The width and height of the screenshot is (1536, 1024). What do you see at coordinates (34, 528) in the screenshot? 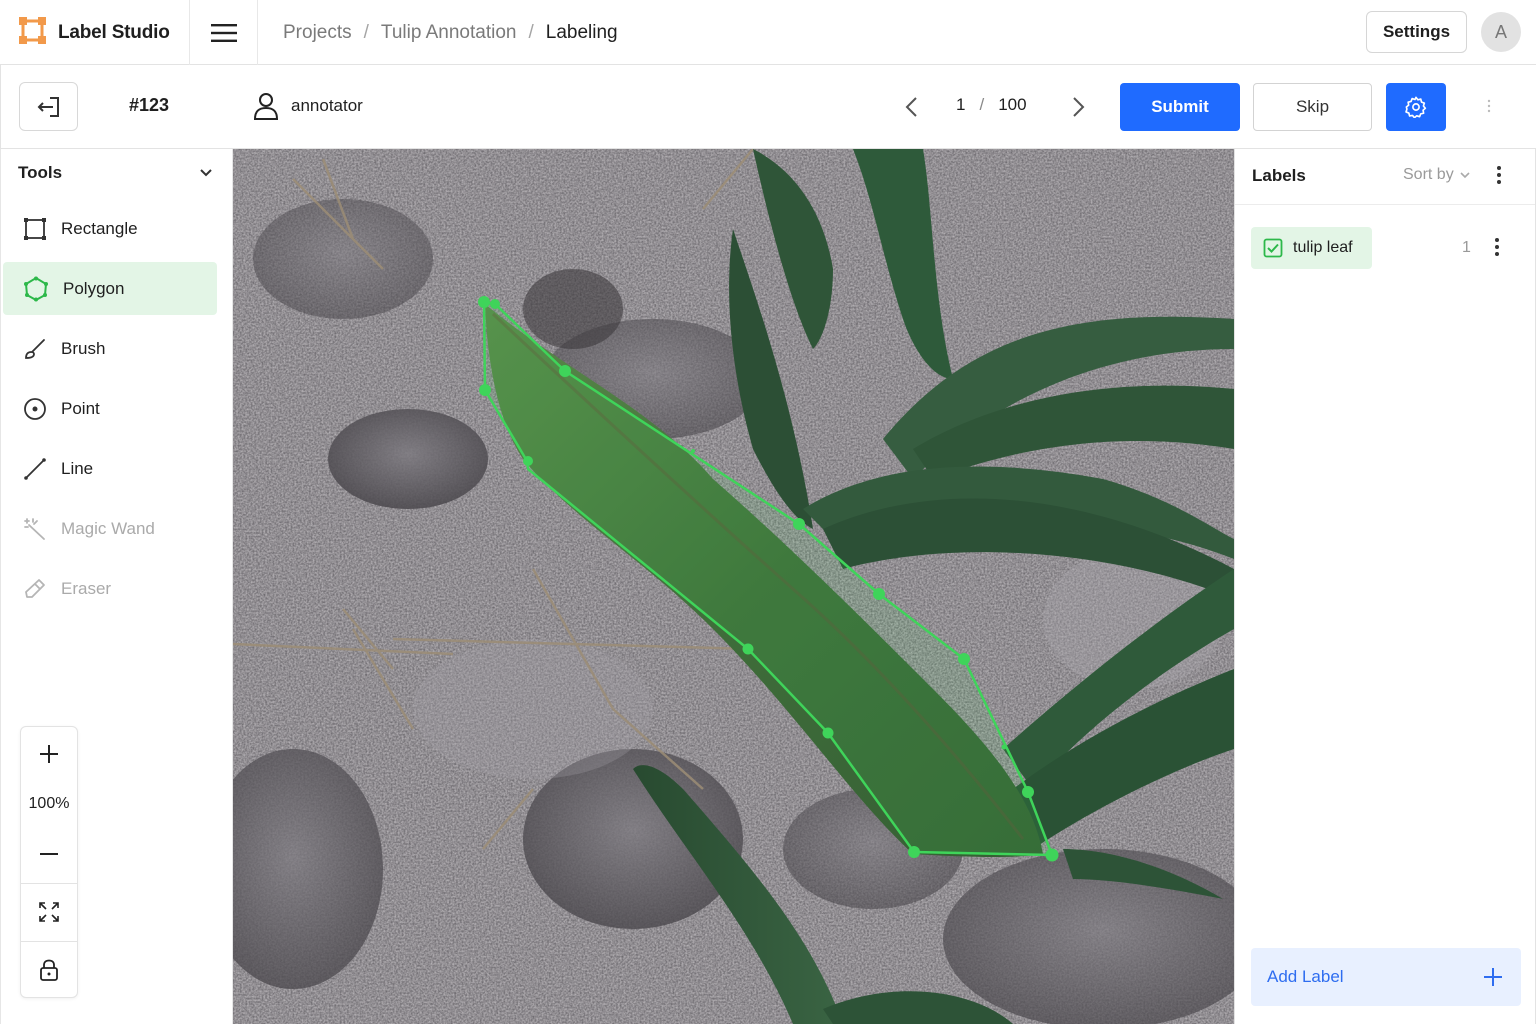
I see `magic-wand-icon` at bounding box center [34, 528].